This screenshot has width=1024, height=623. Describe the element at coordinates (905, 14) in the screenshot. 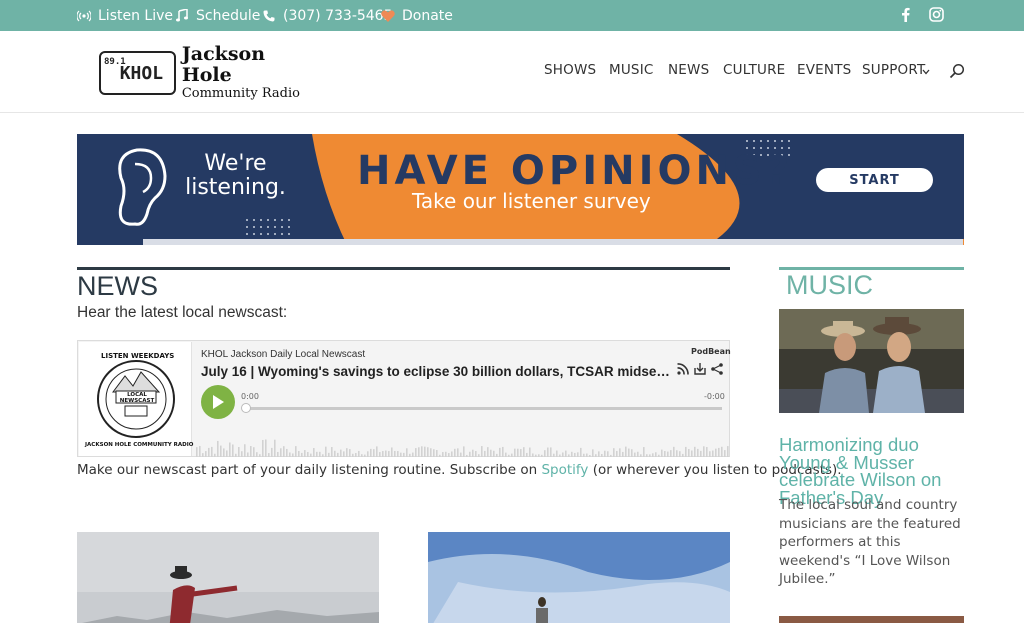

I see `facebook-icon` at that location.